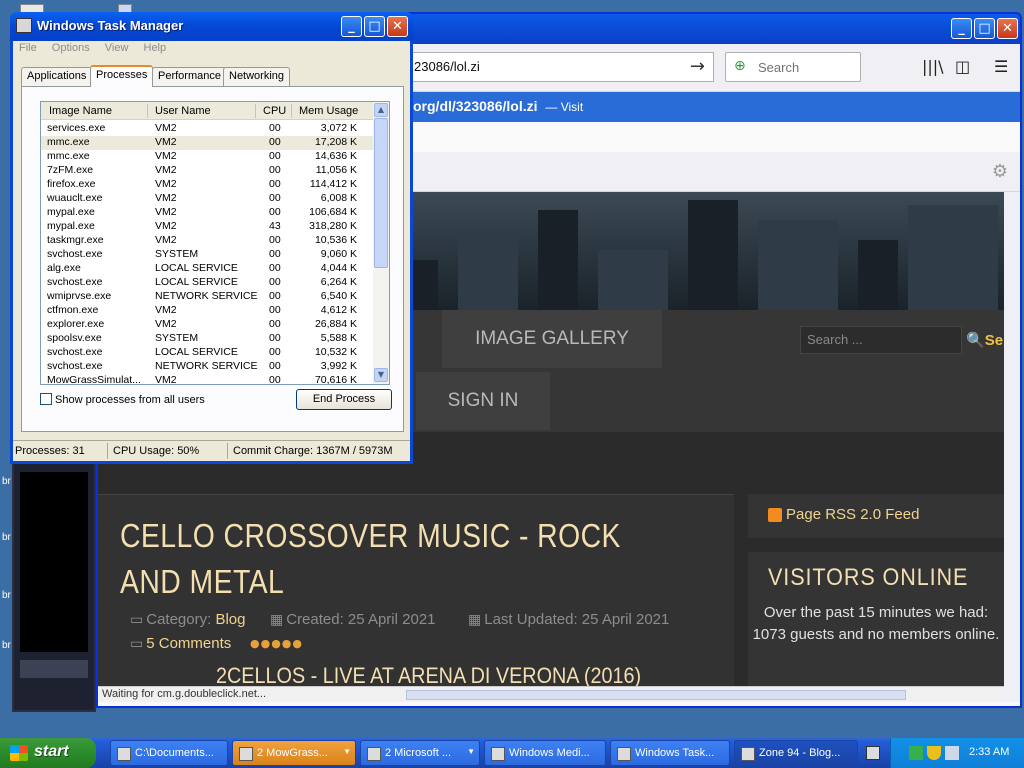 The image size is (1024, 768). What do you see at coordinates (793, 67) in the screenshot?
I see `search-input: ⊕ Search` at bounding box center [793, 67].